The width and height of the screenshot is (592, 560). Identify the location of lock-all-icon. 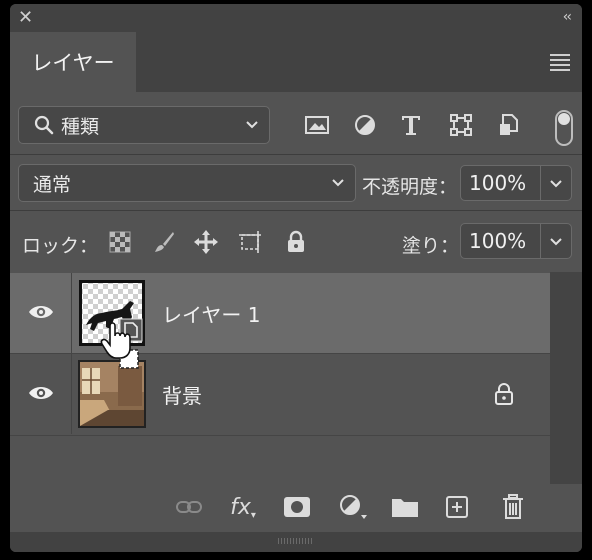
(296, 242).